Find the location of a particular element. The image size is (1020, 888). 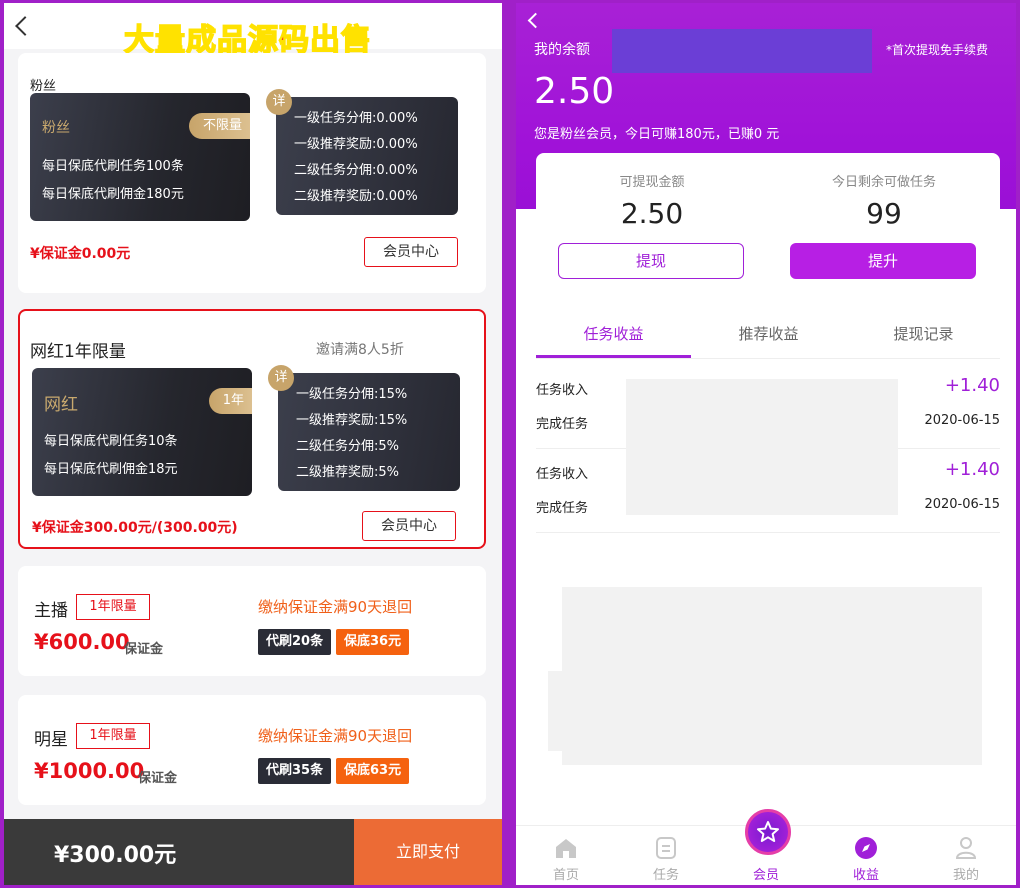

detail-row: 一级推荐奖励:15% is located at coordinates (352, 420).